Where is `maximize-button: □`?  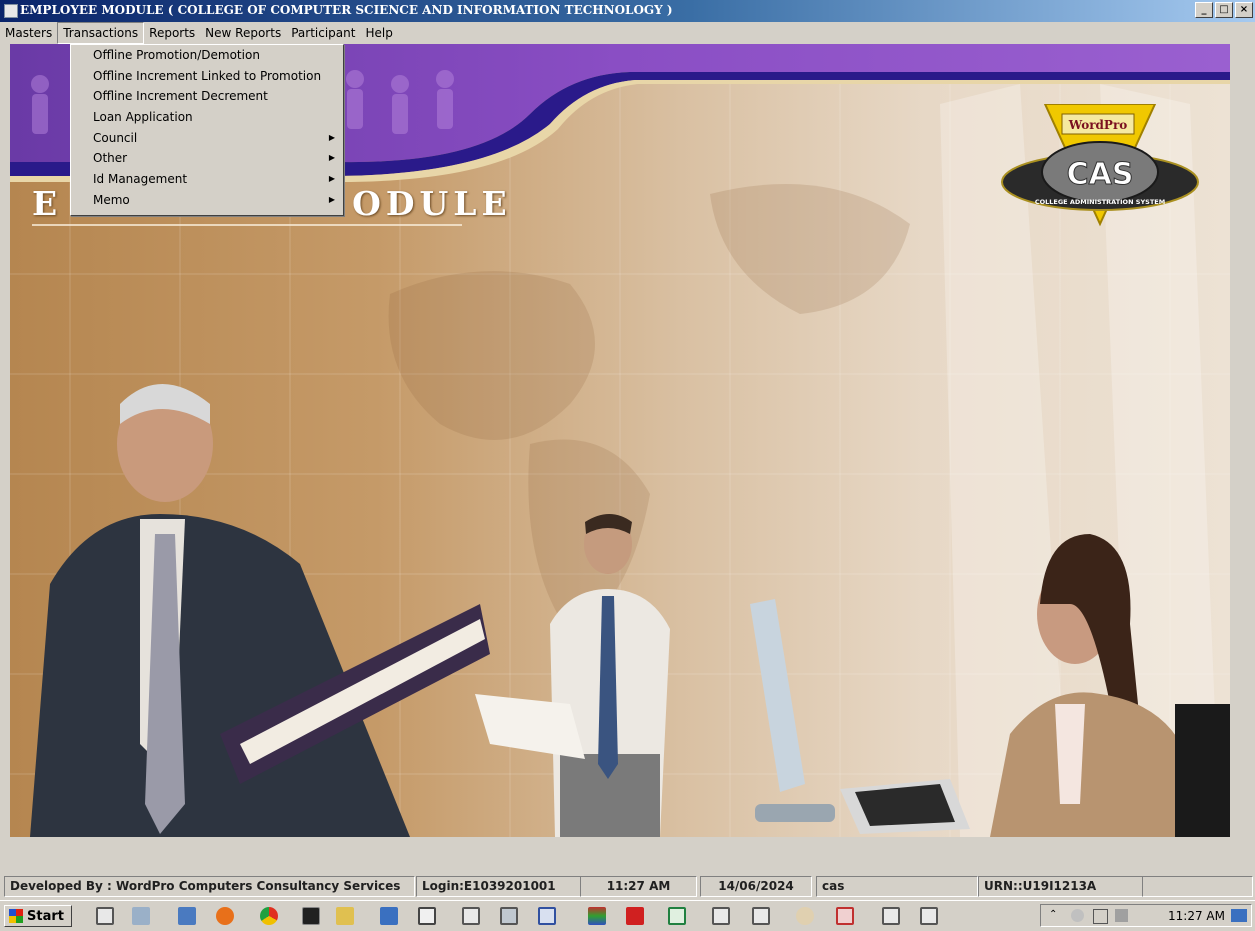 maximize-button: □ is located at coordinates (1224, 10).